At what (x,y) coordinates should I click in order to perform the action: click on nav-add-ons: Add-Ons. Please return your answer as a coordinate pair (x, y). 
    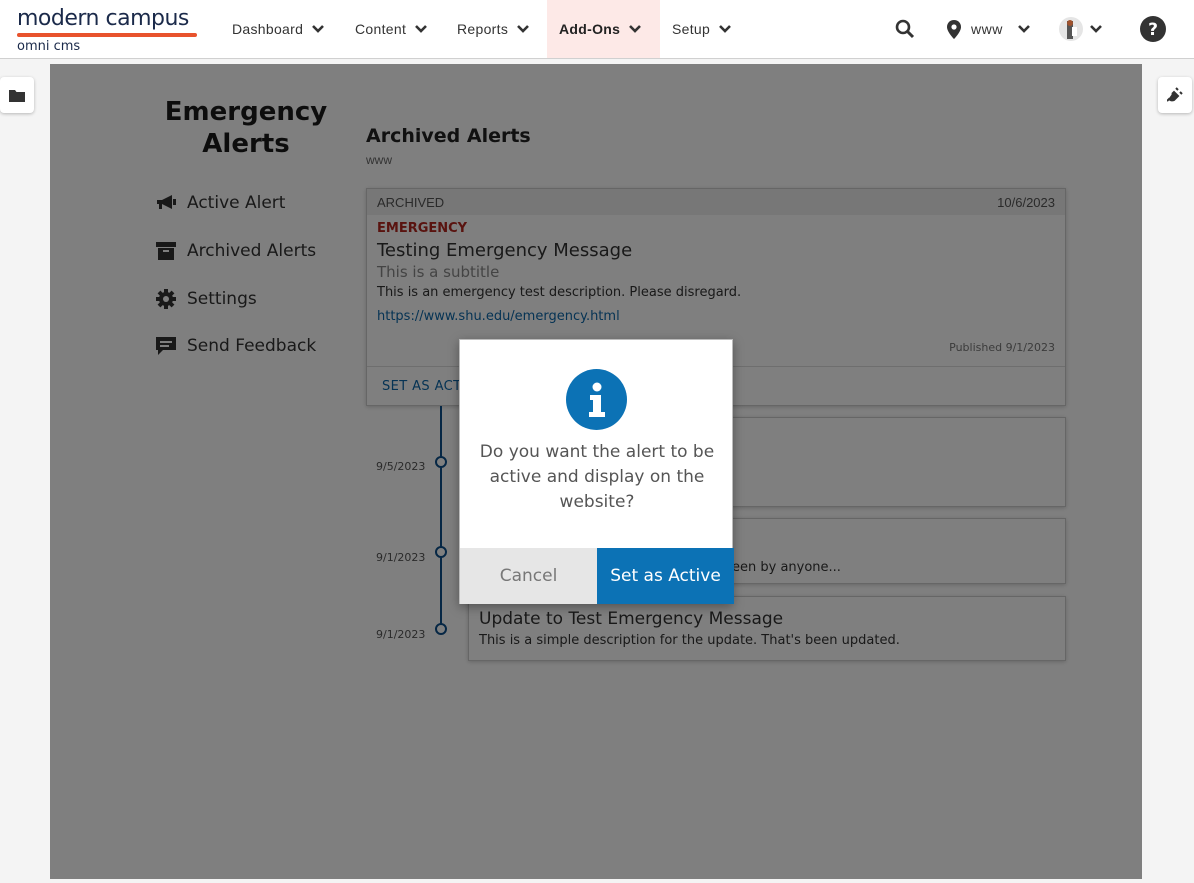
    Looking at the image, I should click on (603, 29).